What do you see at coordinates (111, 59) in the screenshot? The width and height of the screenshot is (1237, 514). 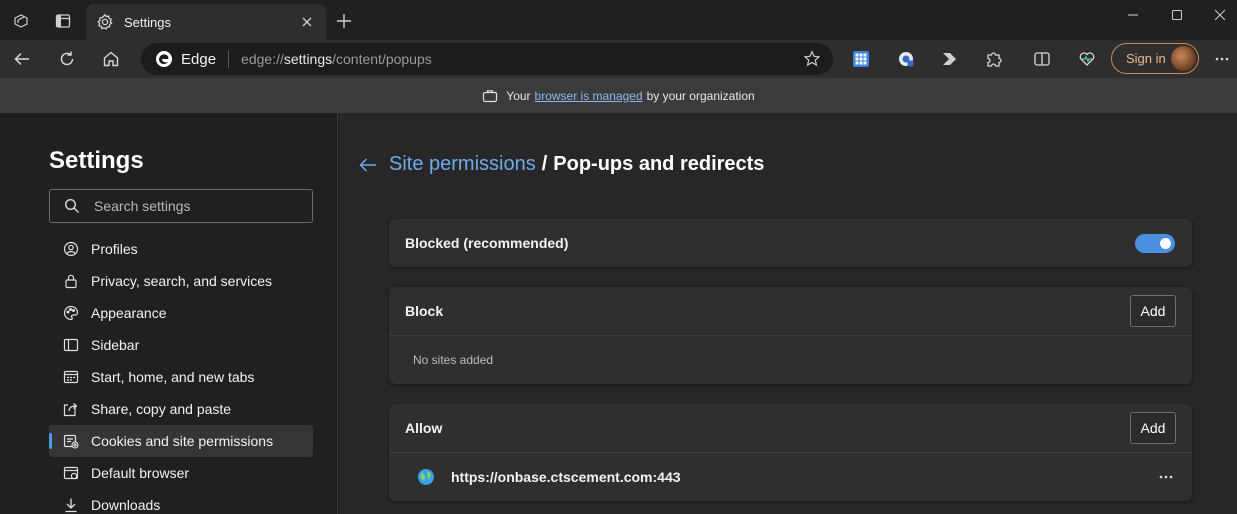 I see `home-button` at bounding box center [111, 59].